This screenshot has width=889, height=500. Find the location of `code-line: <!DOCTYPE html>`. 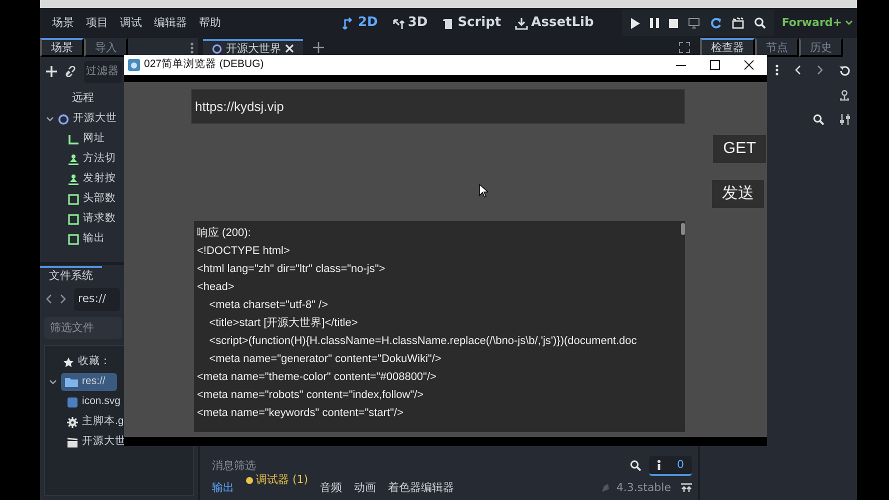

code-line: <!DOCTYPE html> is located at coordinates (244, 251).